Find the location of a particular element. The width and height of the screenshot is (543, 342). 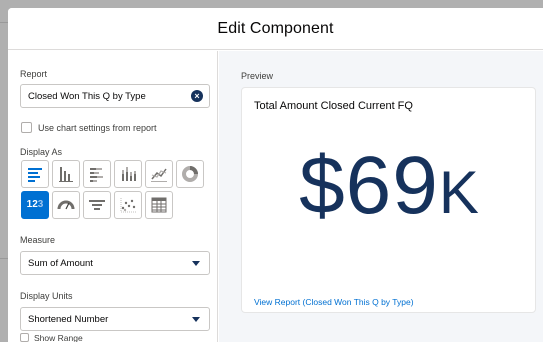

stacked-vertical-bar-button is located at coordinates (128, 174).